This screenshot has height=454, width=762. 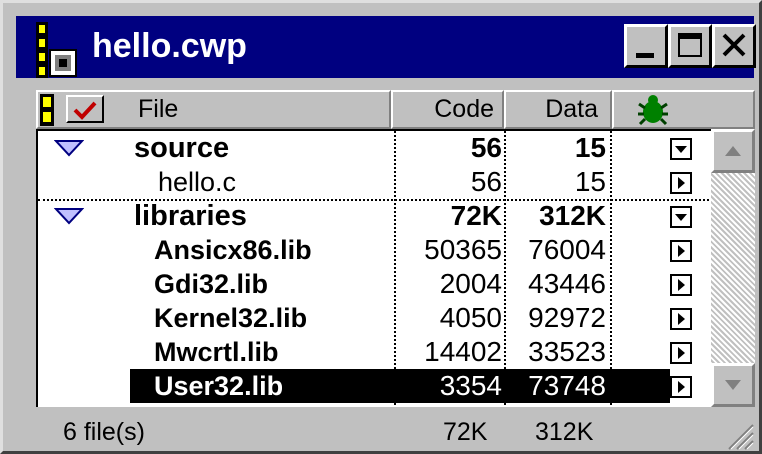 What do you see at coordinates (104, 432) in the screenshot?
I see `file-count: 6 file(s)` at bounding box center [104, 432].